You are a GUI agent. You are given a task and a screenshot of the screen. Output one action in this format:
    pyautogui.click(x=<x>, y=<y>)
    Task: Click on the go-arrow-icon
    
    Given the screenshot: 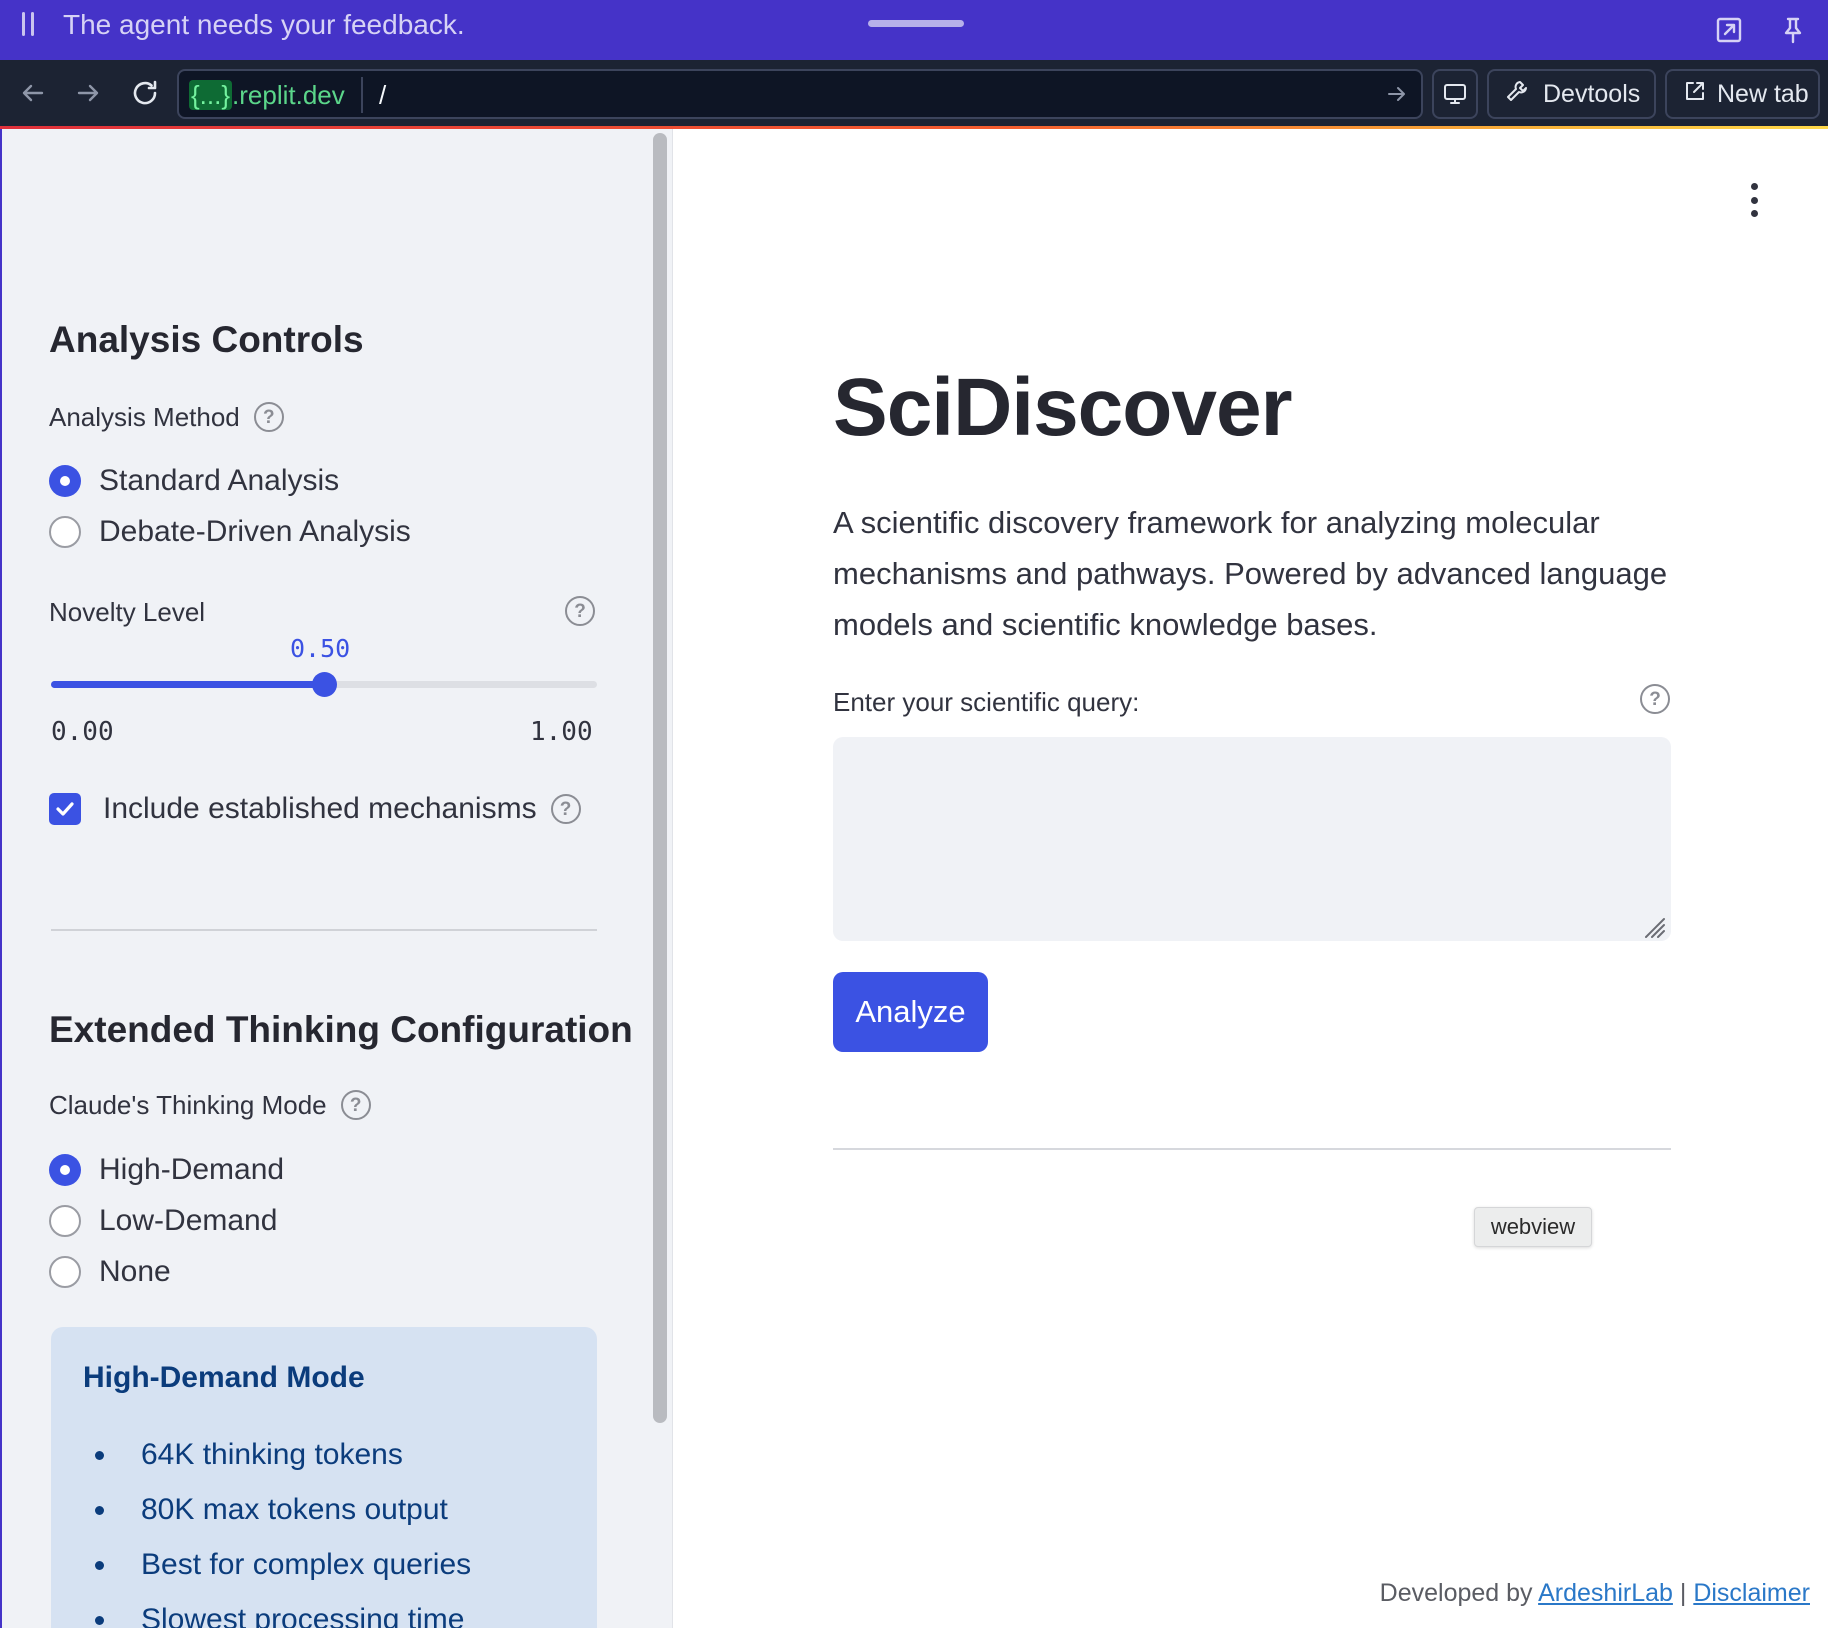 What is the action you would take?
    pyautogui.click(x=1397, y=94)
    